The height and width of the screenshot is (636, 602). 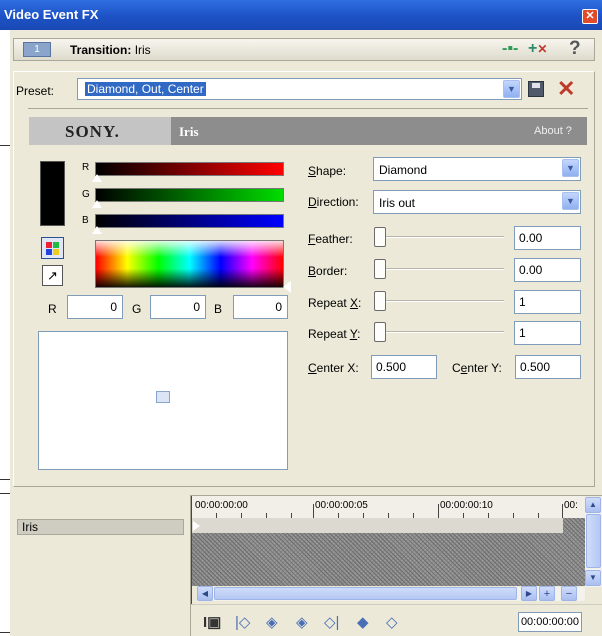 I want to click on first-keyframe-icon: |◇, so click(x=242, y=622).